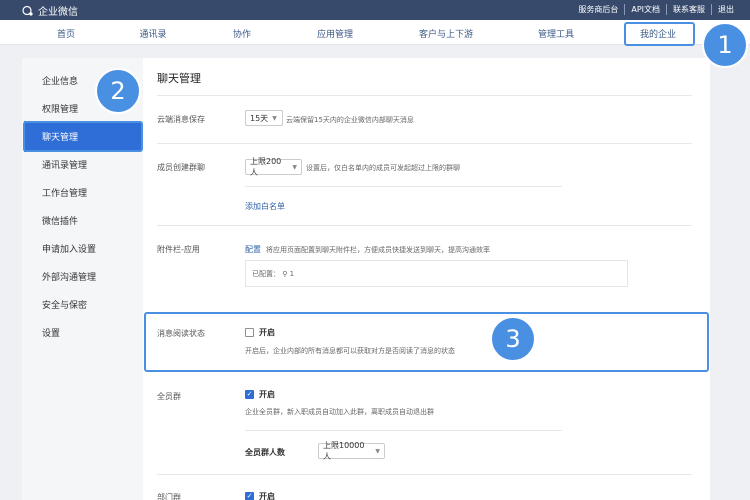  Describe the element at coordinates (64, 164) in the screenshot. I see `sidebar-item-contacts-management: 通讯录管理` at that location.